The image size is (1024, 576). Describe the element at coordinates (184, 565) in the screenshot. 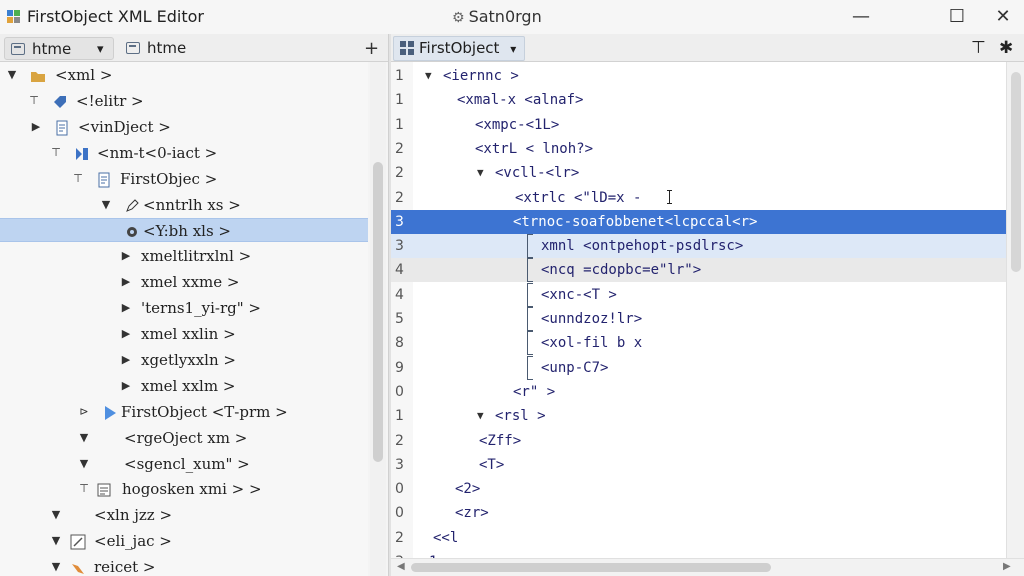

I see `tree-node: ▼ reicet >` at that location.